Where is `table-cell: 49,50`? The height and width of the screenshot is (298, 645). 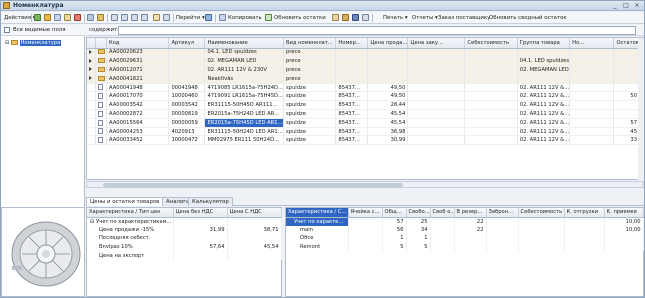 table-cell: 49,50 is located at coordinates (388, 96).